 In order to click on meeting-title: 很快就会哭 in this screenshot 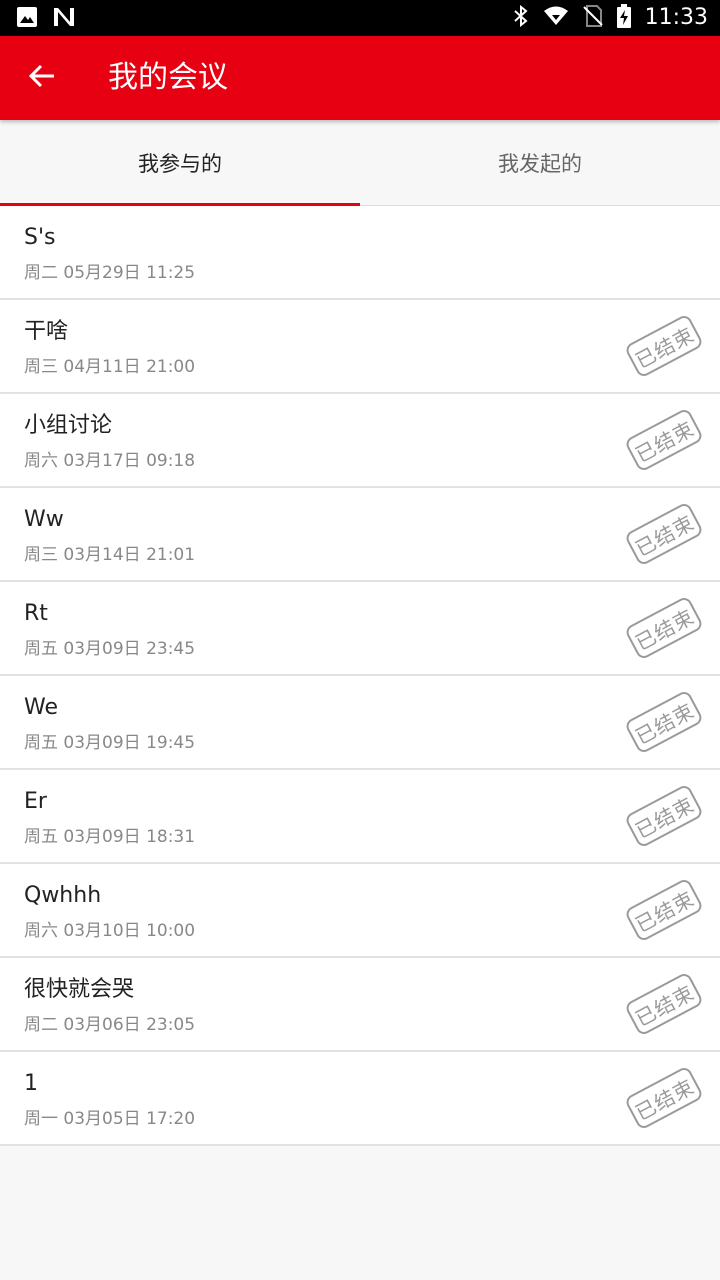, I will do `click(79, 989)`.